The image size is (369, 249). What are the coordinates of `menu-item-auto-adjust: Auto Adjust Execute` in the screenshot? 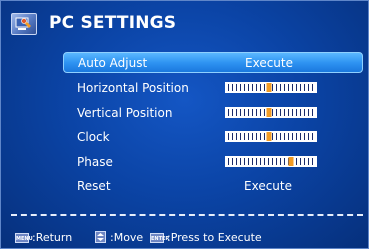 It's located at (213, 62).